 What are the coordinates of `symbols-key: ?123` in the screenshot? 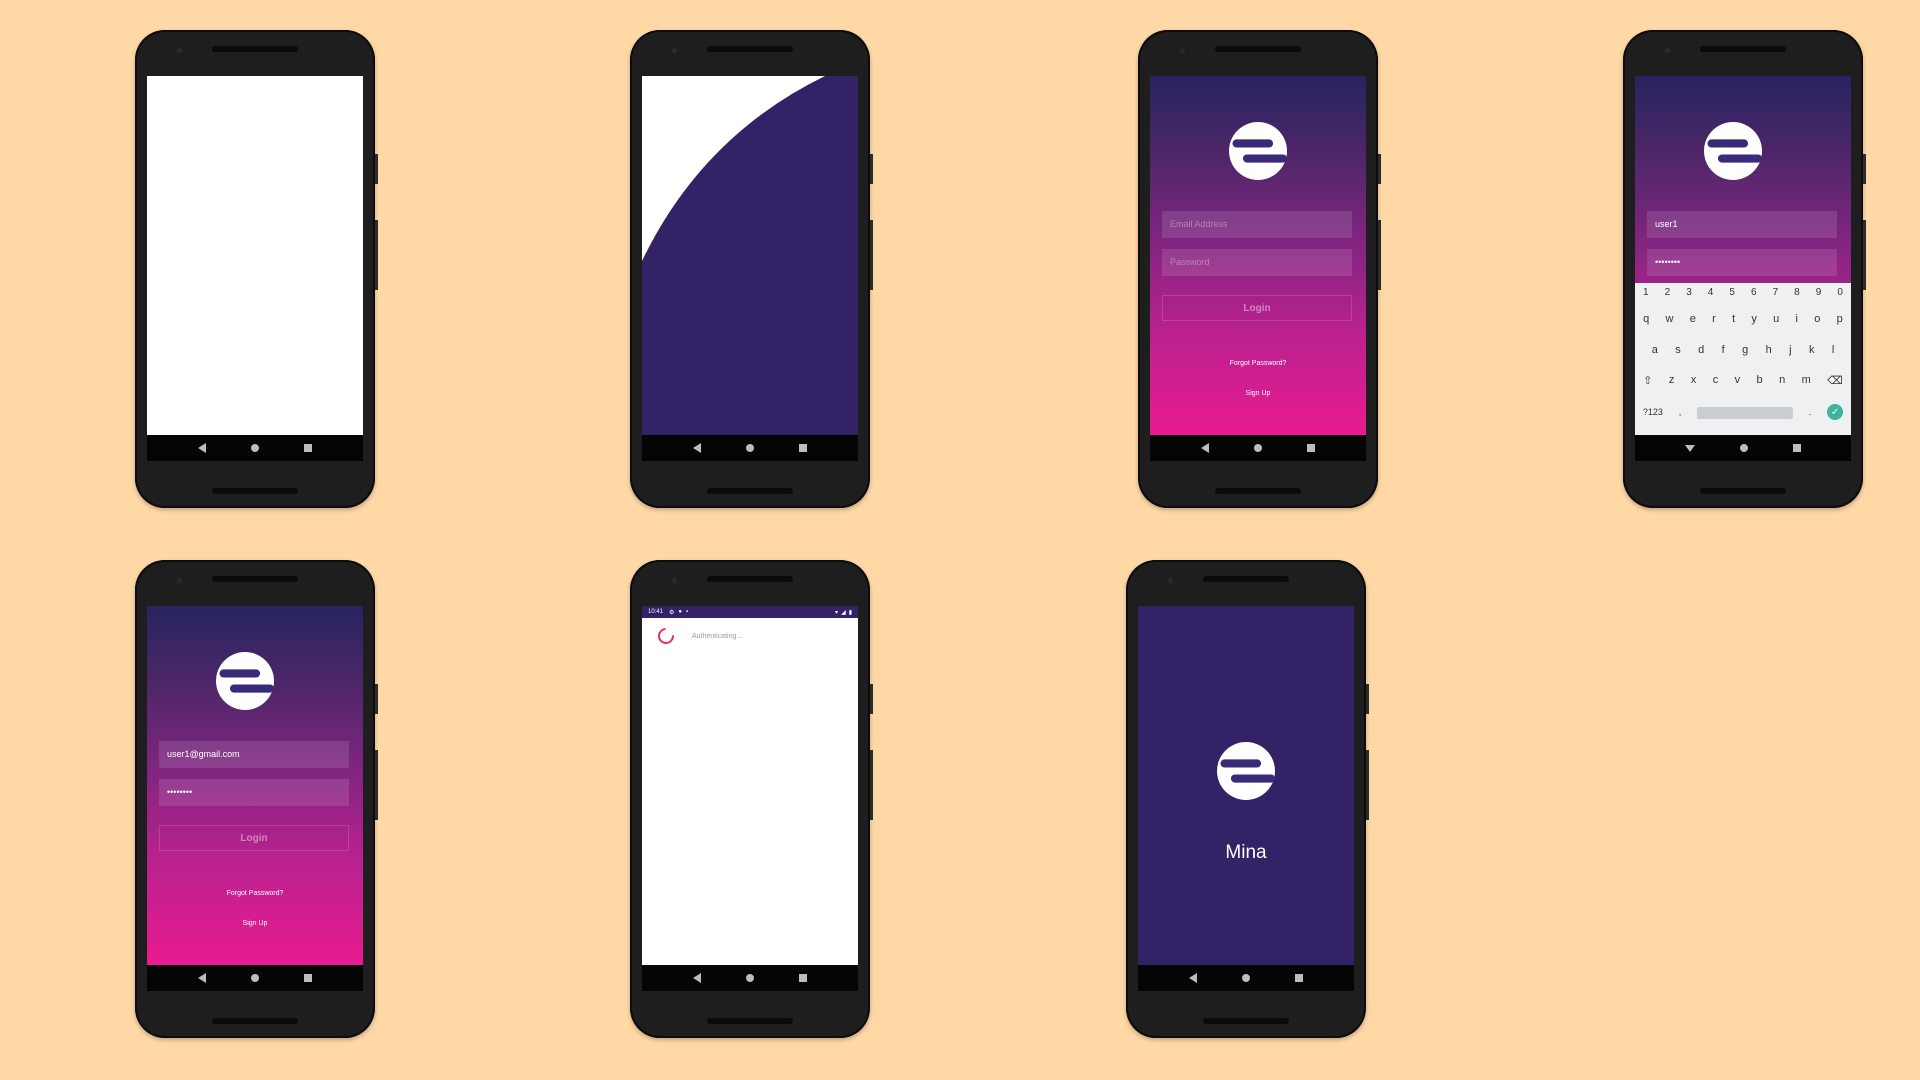 It's located at (1653, 412).